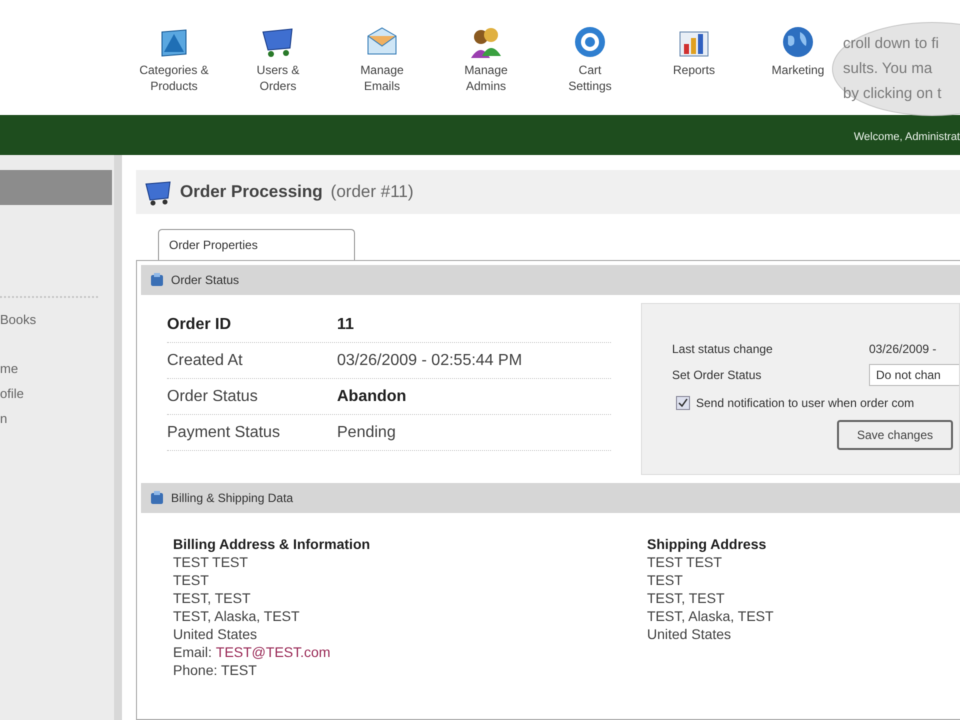 The height and width of the screenshot is (720, 960). What do you see at coordinates (902, 349) in the screenshot?
I see `field-value: 03/26/2009 -` at bounding box center [902, 349].